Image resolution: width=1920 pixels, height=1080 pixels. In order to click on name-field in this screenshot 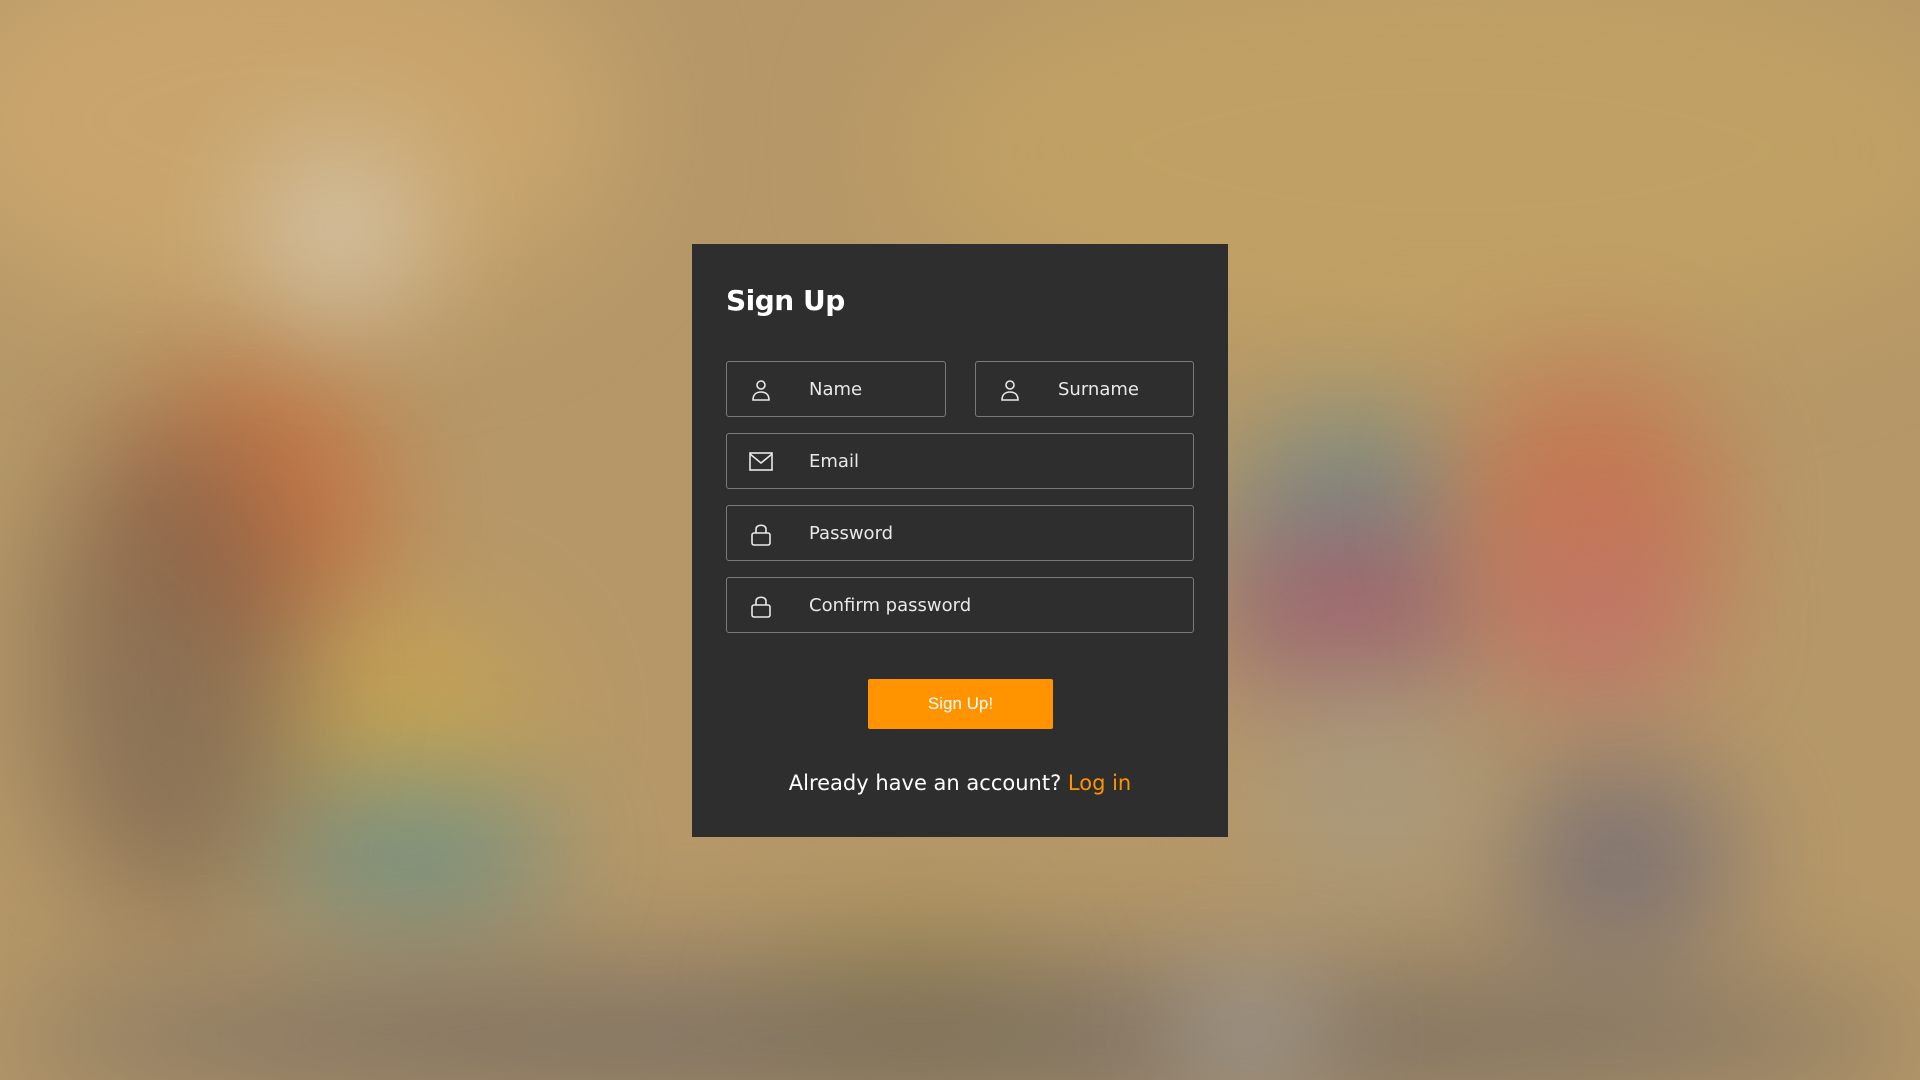, I will do `click(836, 389)`.